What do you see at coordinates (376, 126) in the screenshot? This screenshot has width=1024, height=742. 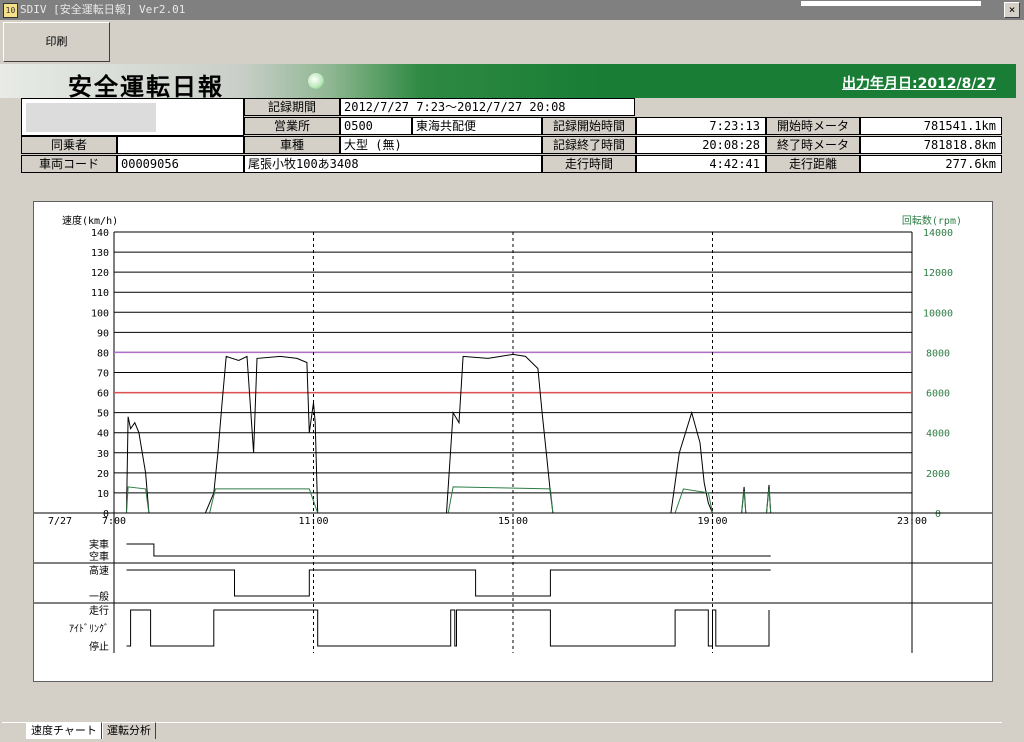 I see `office-code: 0500` at bounding box center [376, 126].